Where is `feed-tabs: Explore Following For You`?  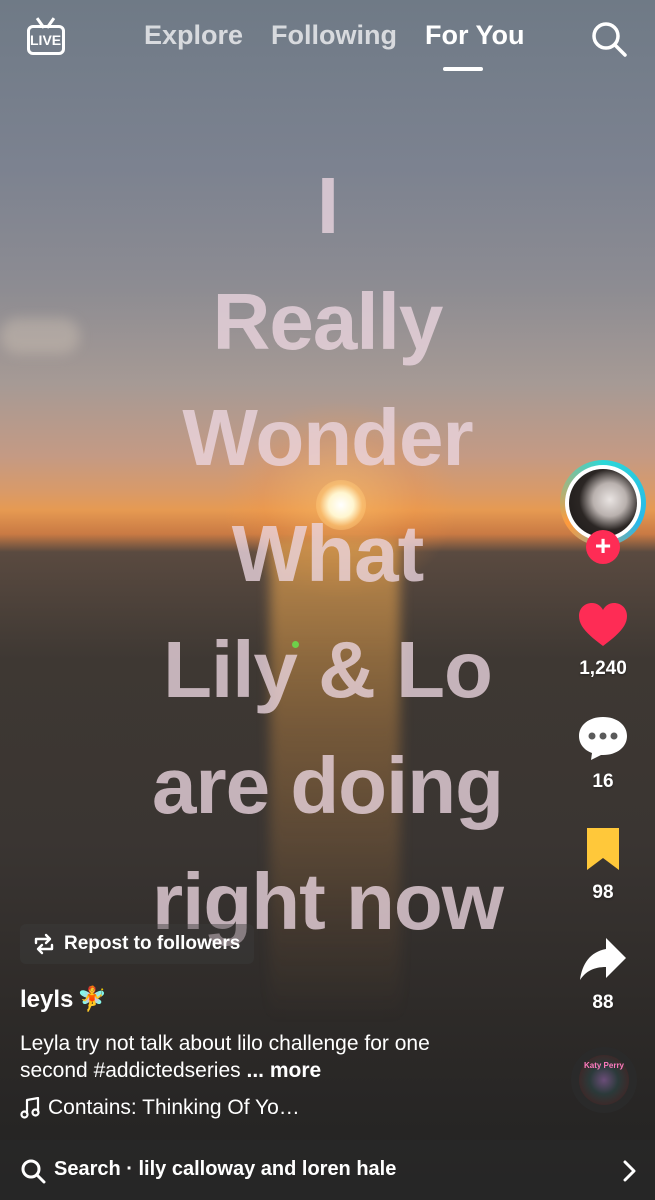
feed-tabs: Explore Following For You is located at coordinates (334, 35).